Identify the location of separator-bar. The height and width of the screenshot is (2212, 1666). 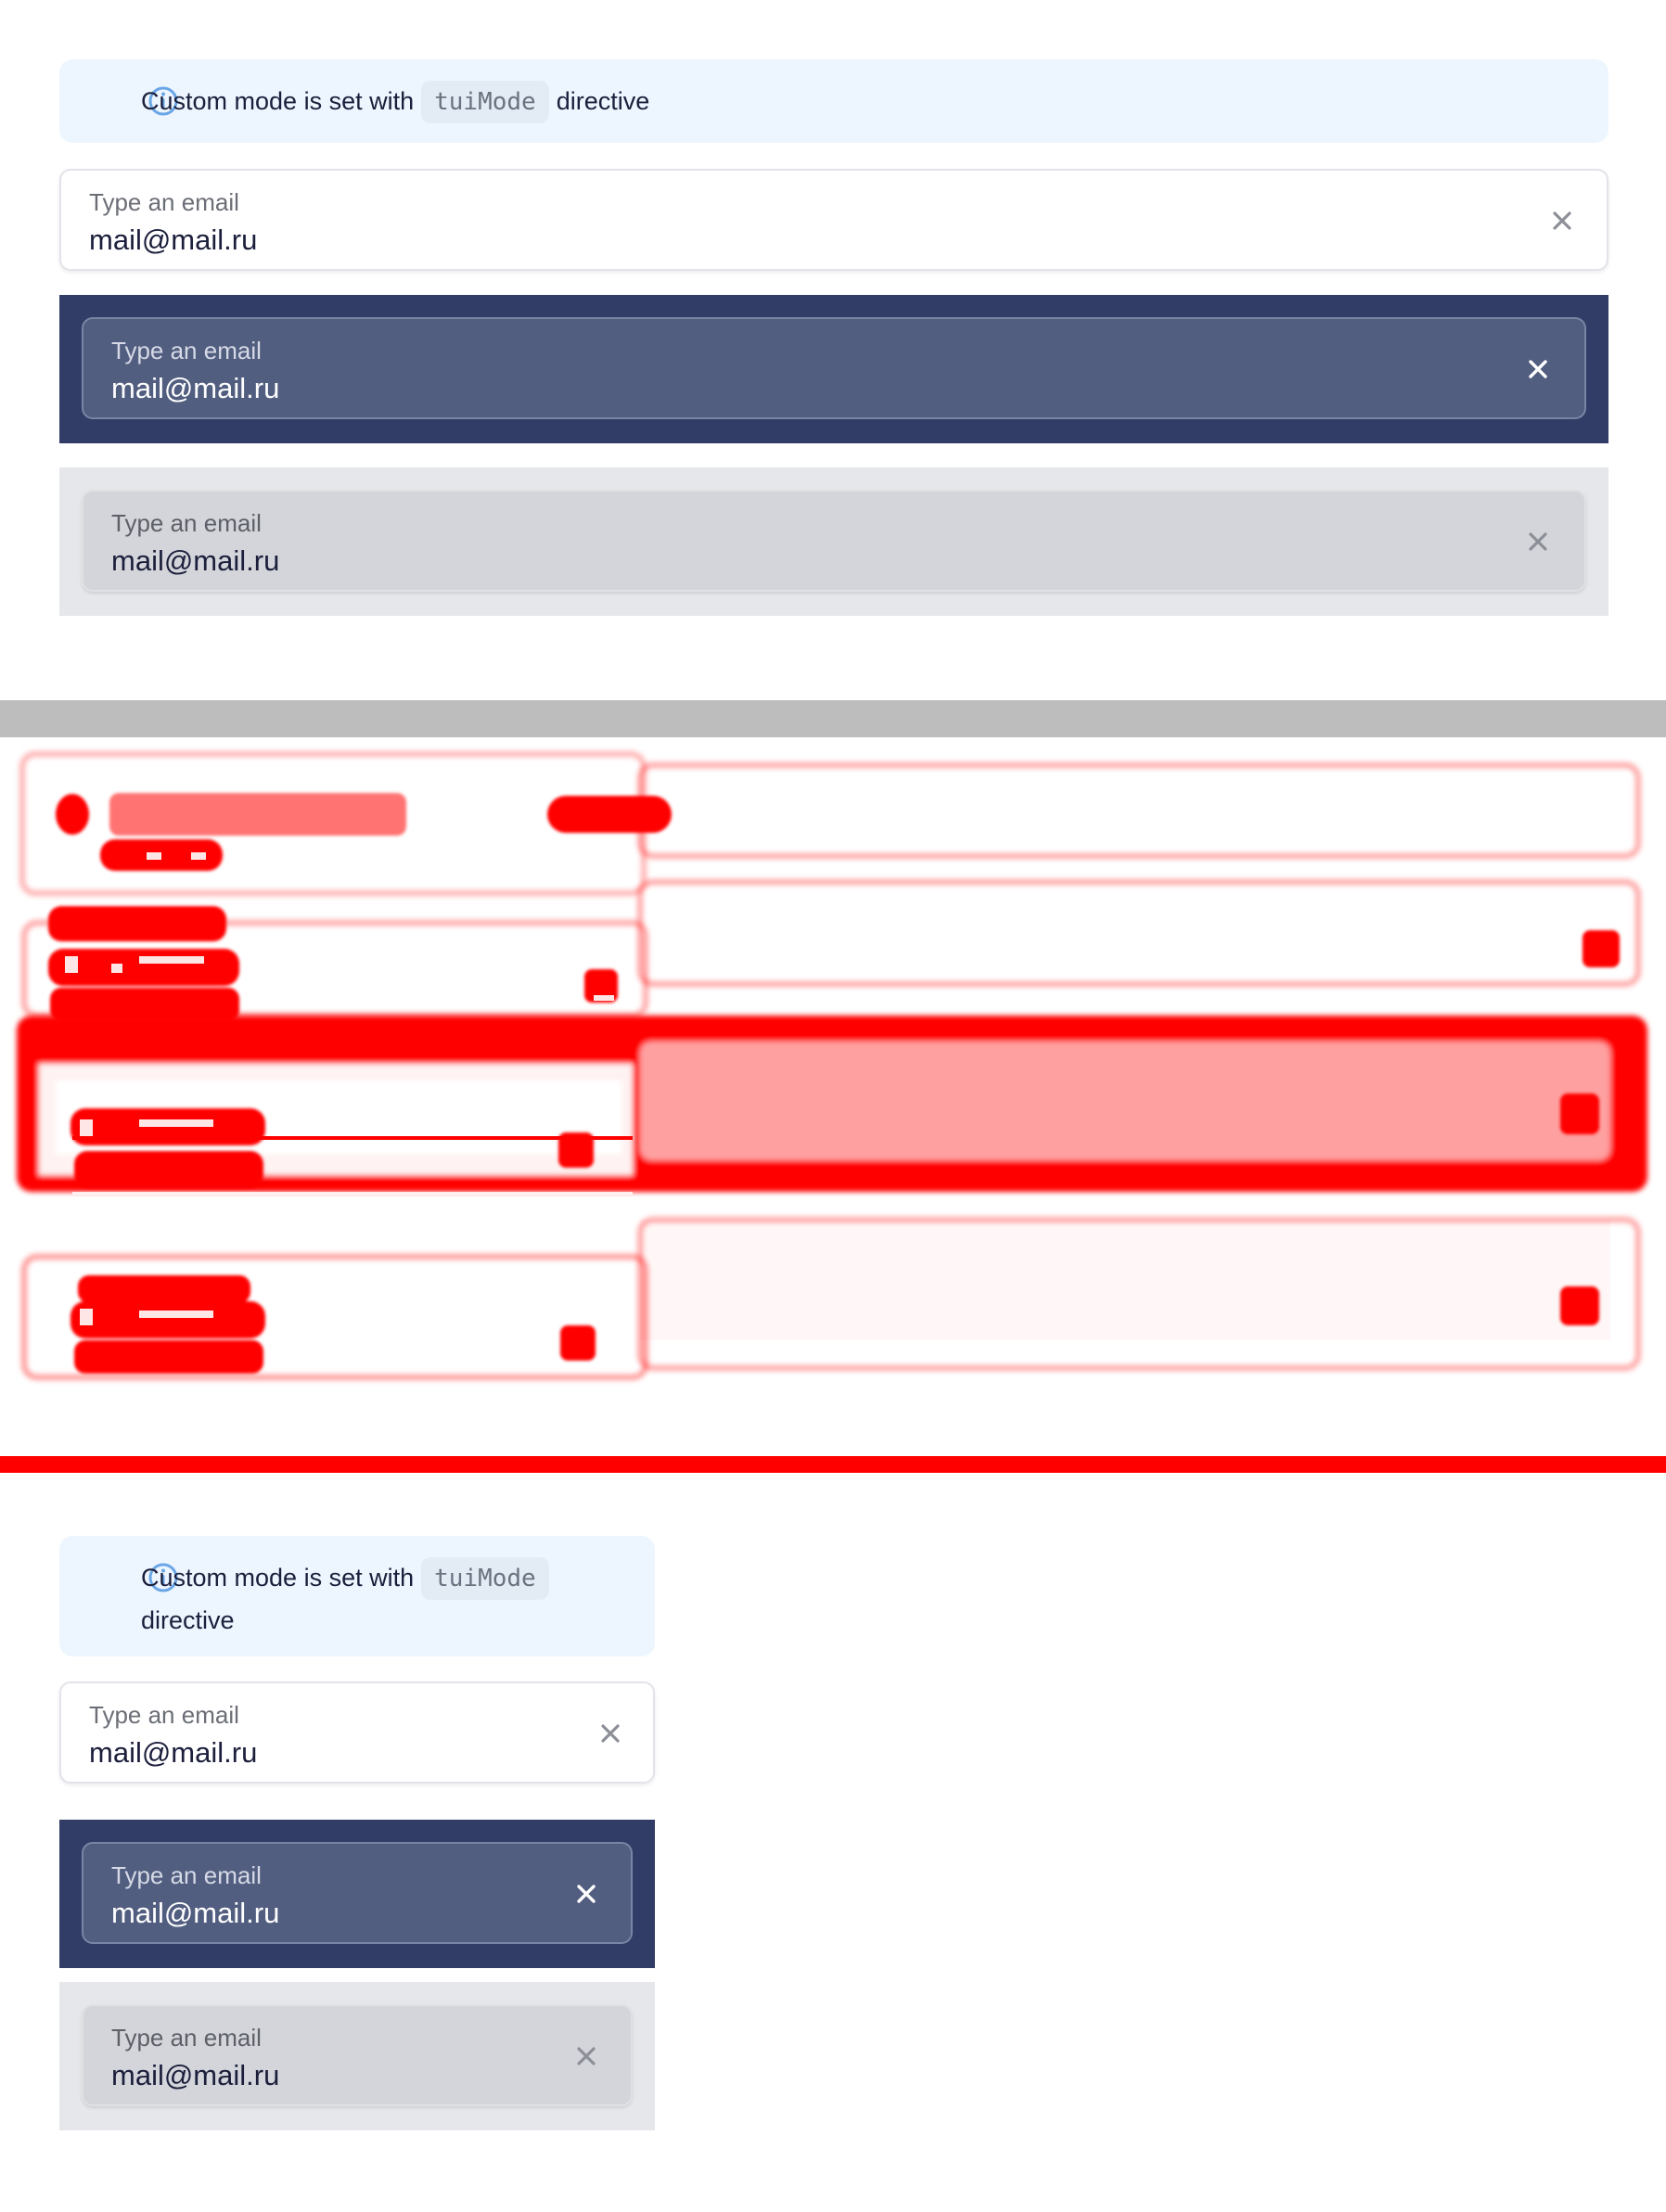
(833, 719).